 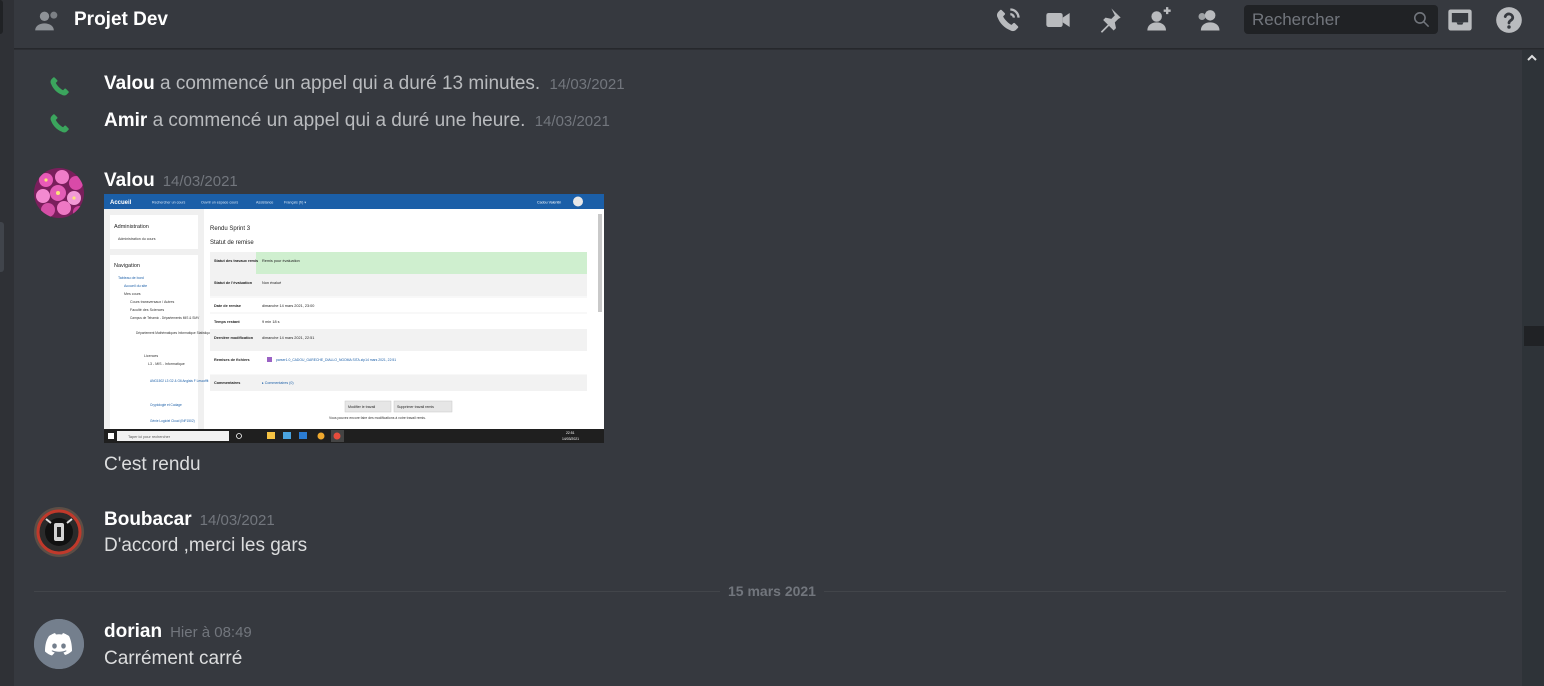 What do you see at coordinates (173, 658) in the screenshot?
I see `message-text: Carrément carré` at bounding box center [173, 658].